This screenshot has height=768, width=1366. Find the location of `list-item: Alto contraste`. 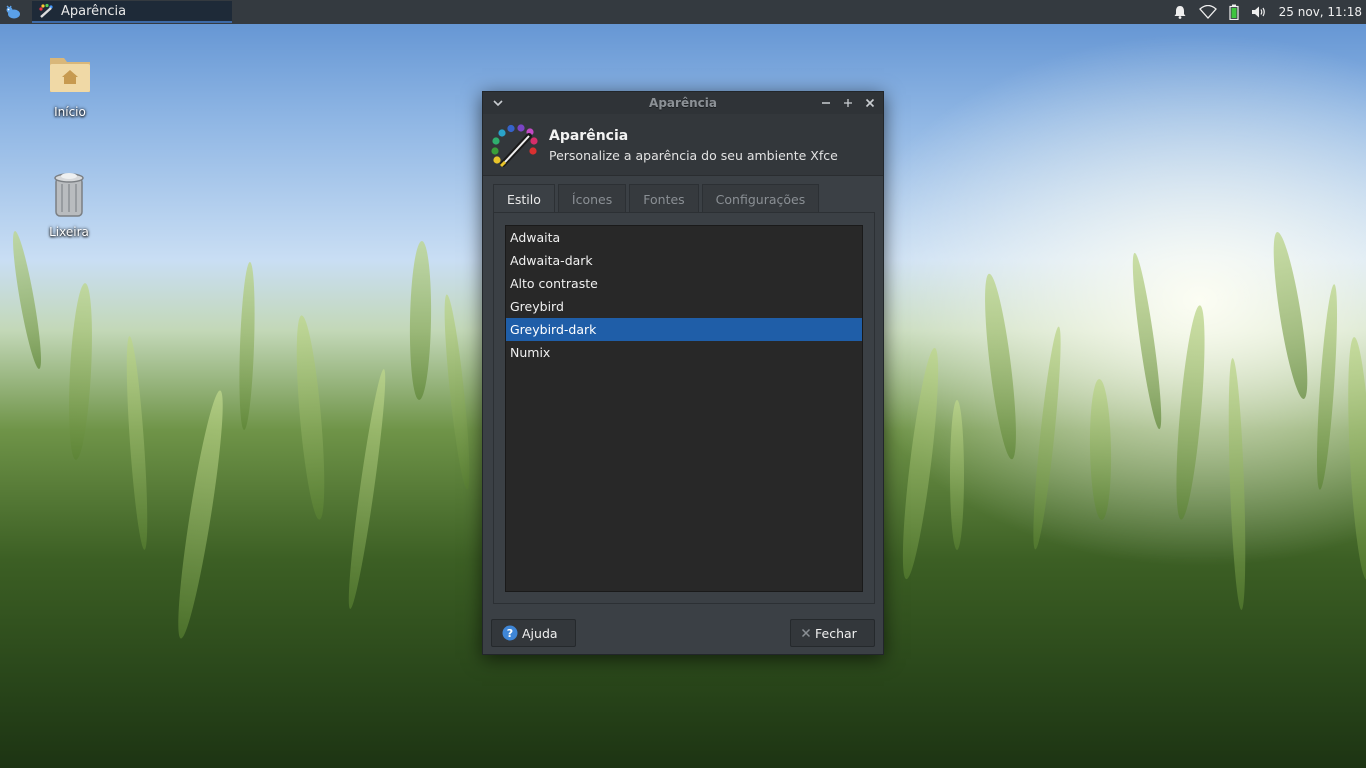

list-item: Alto contraste is located at coordinates (684, 283).